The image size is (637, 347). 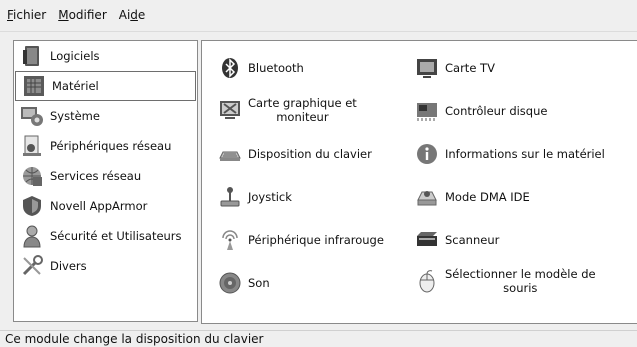 What do you see at coordinates (318, 15) in the screenshot?
I see `menu-bar: Fichier Modifier Aide` at bounding box center [318, 15].